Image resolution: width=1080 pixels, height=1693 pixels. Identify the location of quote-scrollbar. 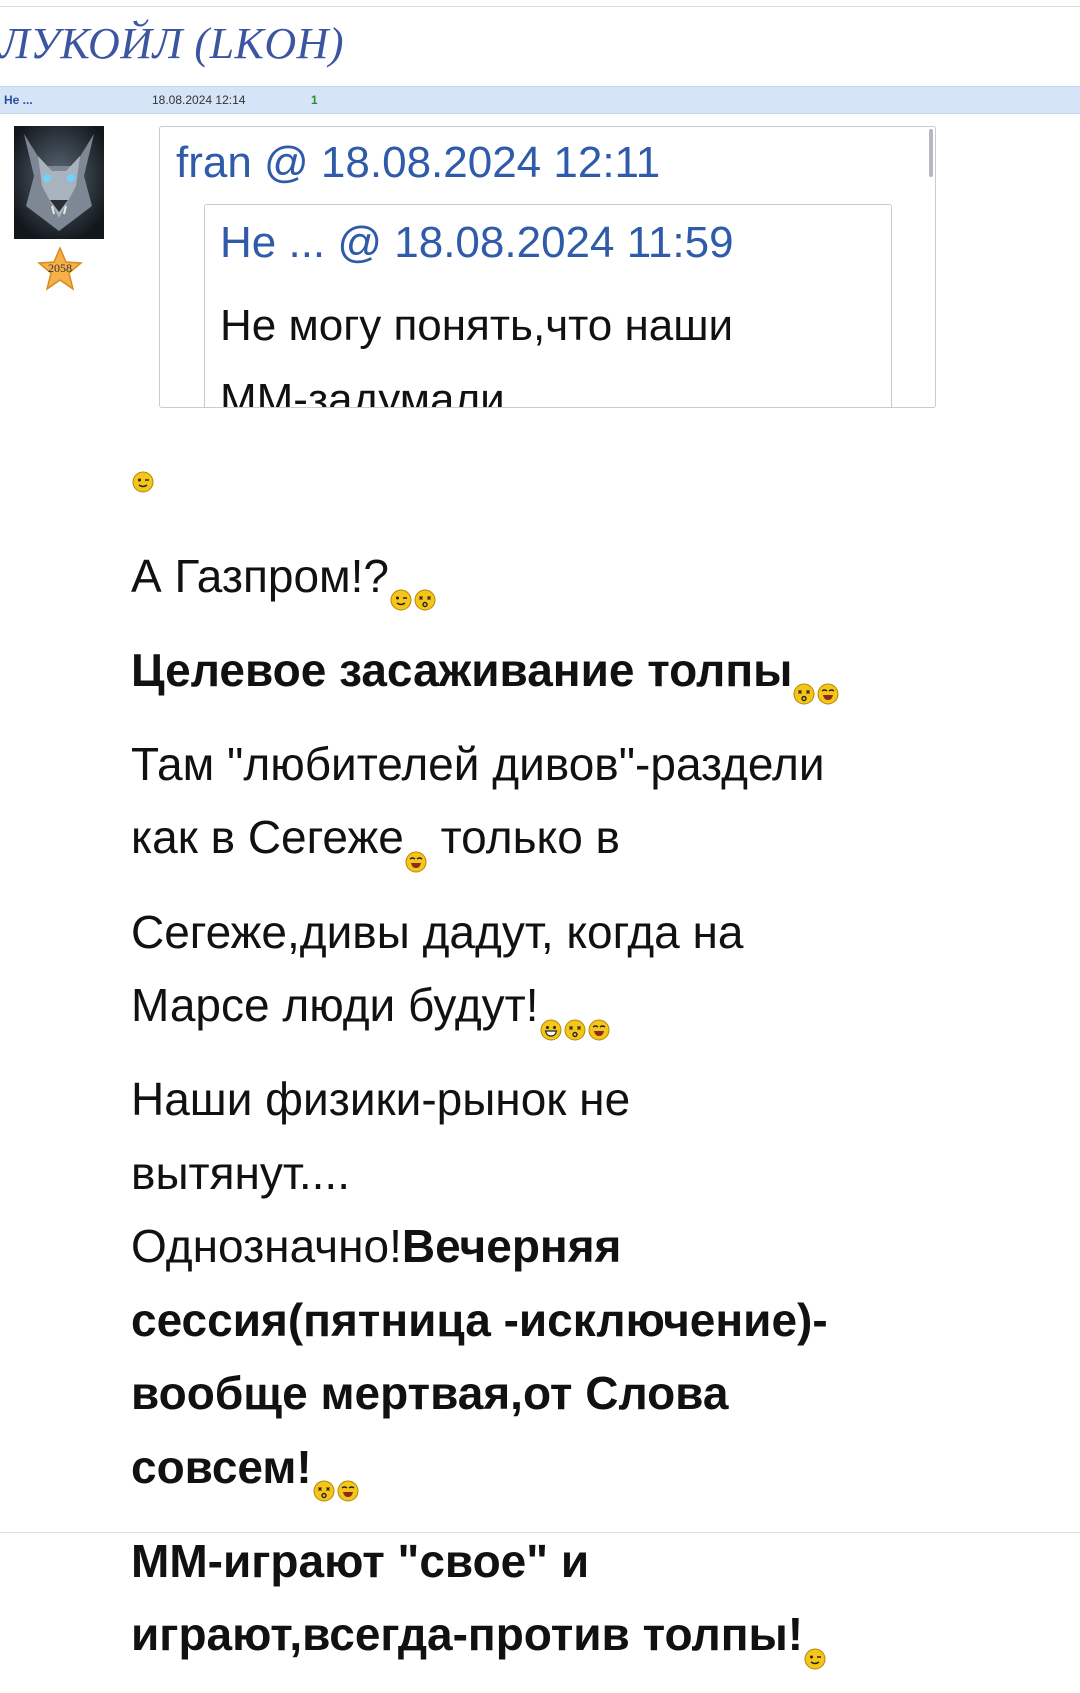
(931, 153).